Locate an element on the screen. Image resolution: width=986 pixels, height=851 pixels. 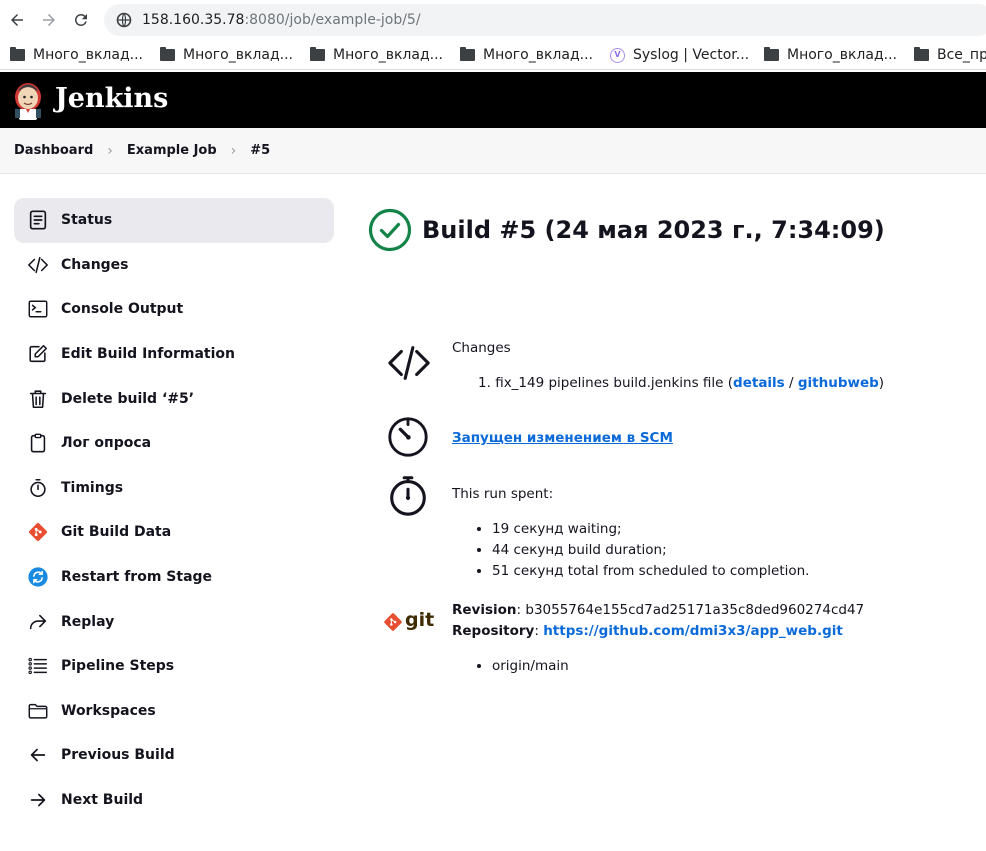
sidebar-item-previous-build: Previous Build is located at coordinates (174, 755).